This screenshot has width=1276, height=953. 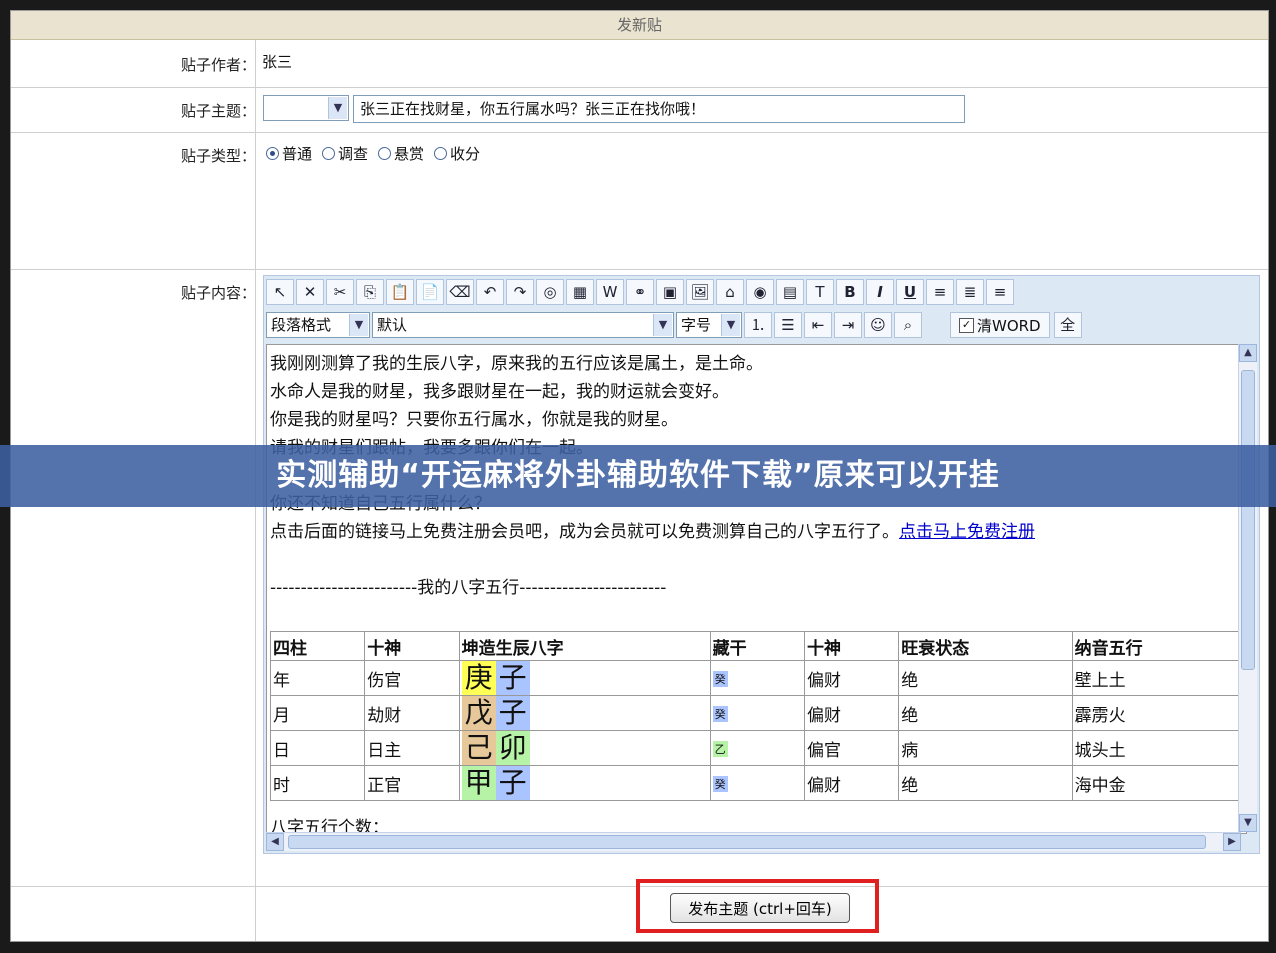 What do you see at coordinates (550, 292) in the screenshot?
I see `stamp-icon: ◎` at bounding box center [550, 292].